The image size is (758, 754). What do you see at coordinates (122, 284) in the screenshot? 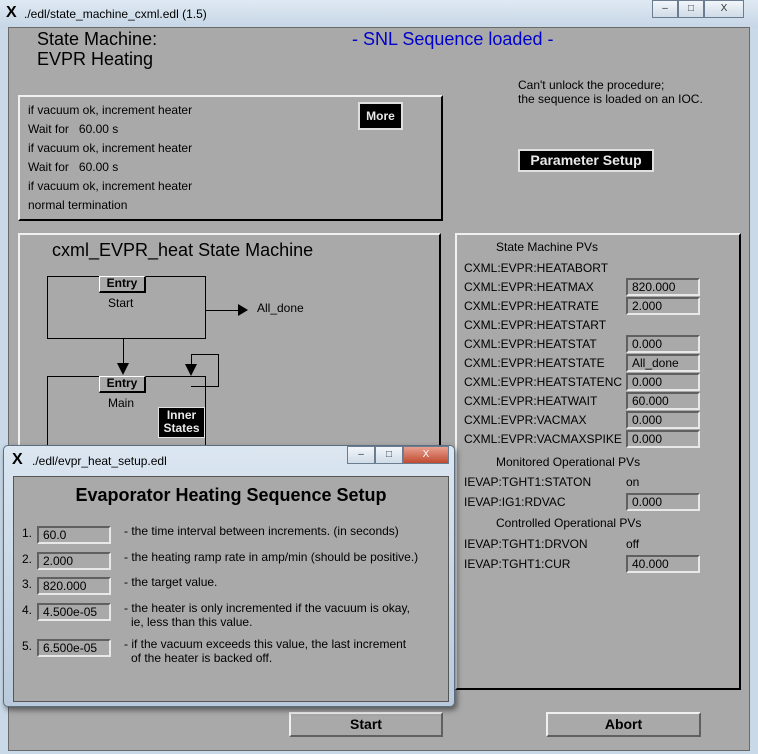
I see `start-entry-button: Entry` at bounding box center [122, 284].